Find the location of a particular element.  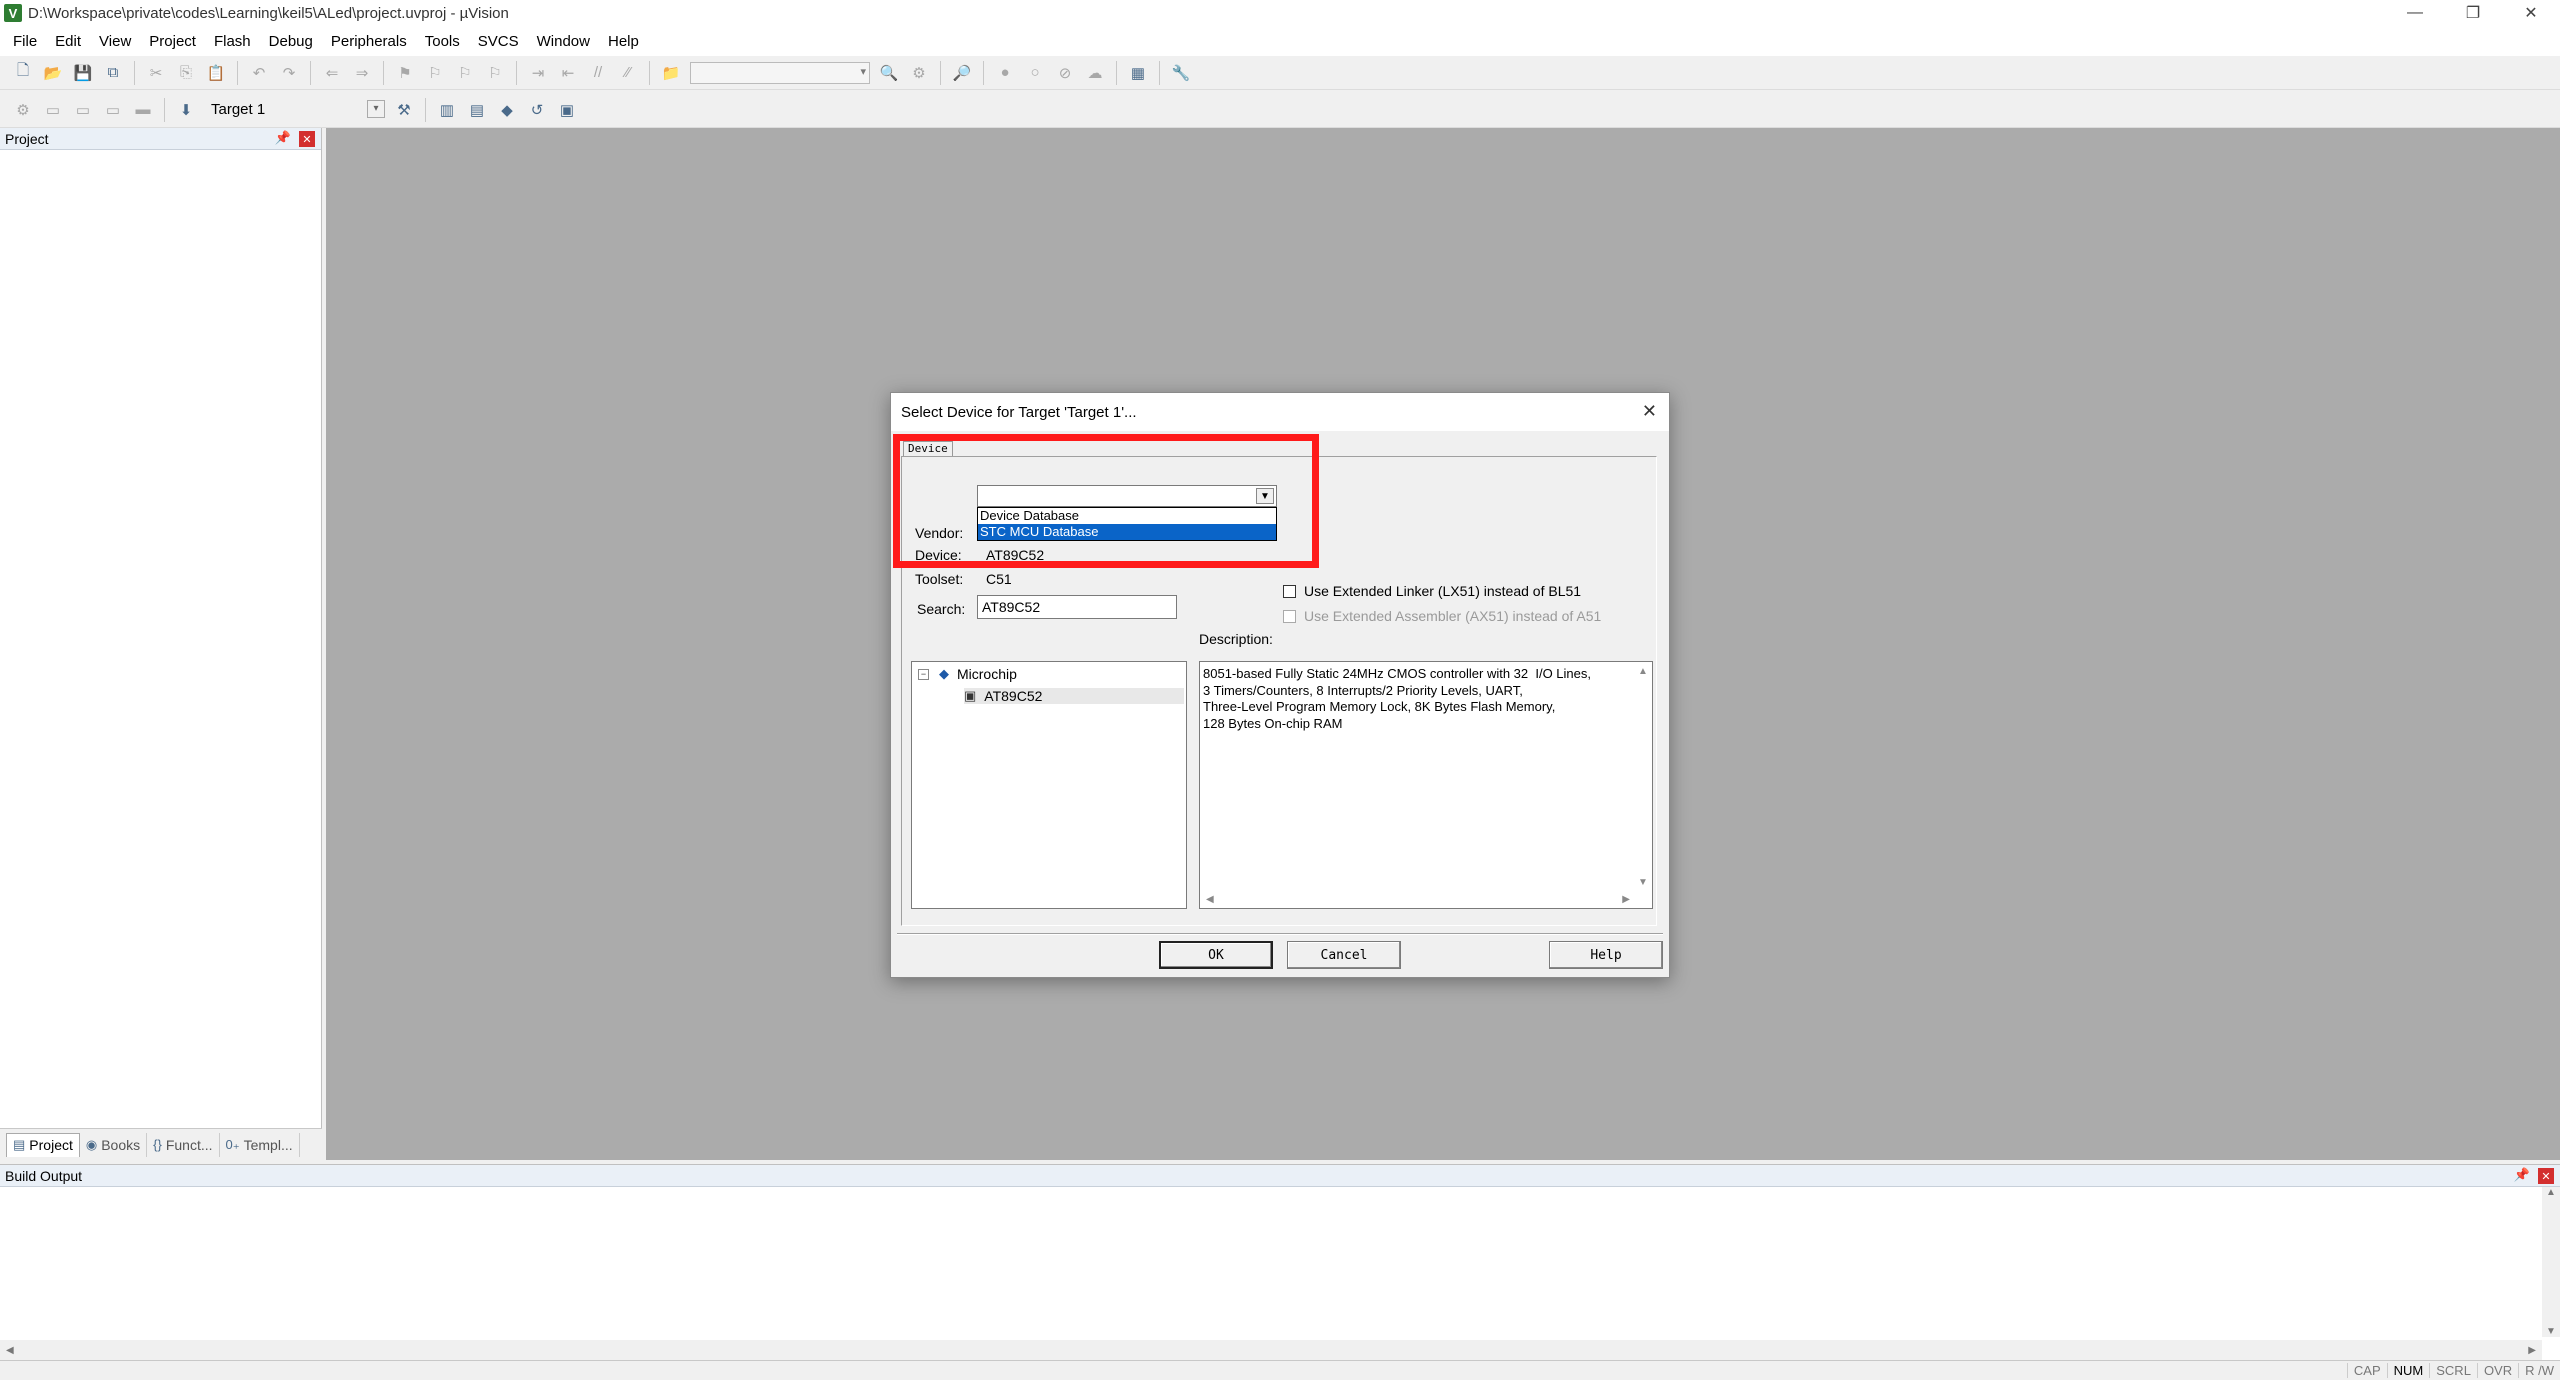

tab-books: ◉ Books is located at coordinates (114, 1144).